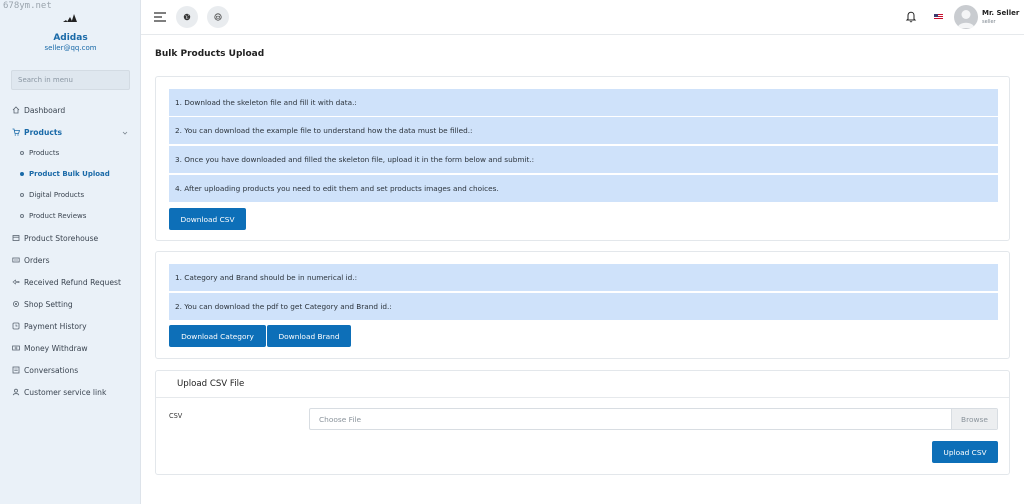  I want to click on sidebar-item-label: Money Withdraw, so click(56, 348).